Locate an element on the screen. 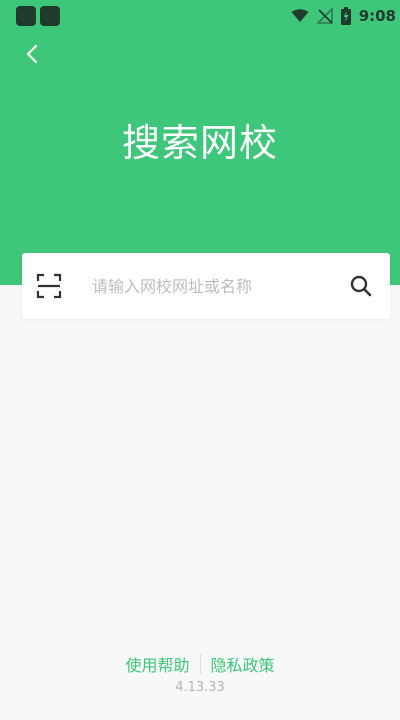 The width and height of the screenshot is (400, 720). status-indicators: 9:08 is located at coordinates (343, 16).